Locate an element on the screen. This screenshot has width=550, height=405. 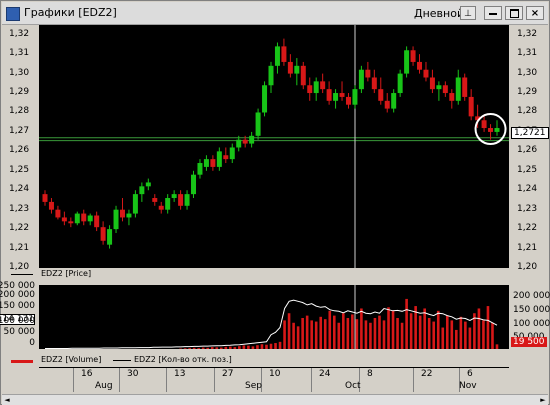
date-day-label: 30 is located at coordinates (133, 374).